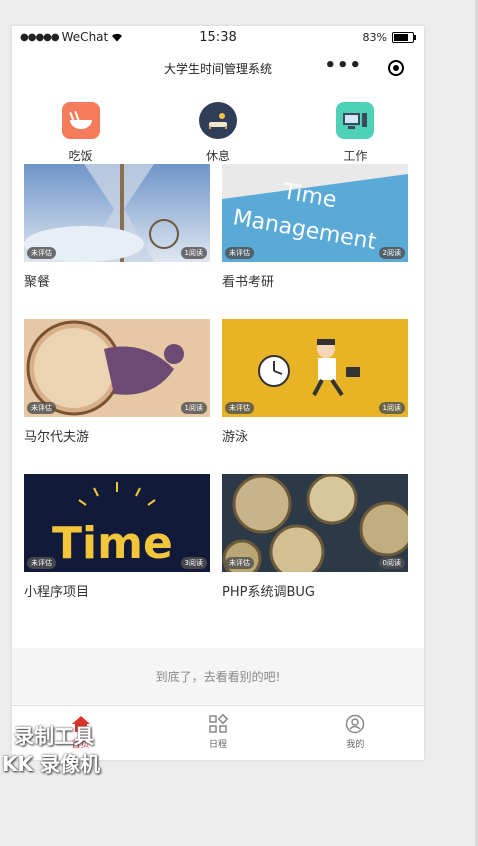 This screenshot has width=478, height=846. I want to click on battery-fill, so click(401, 37).